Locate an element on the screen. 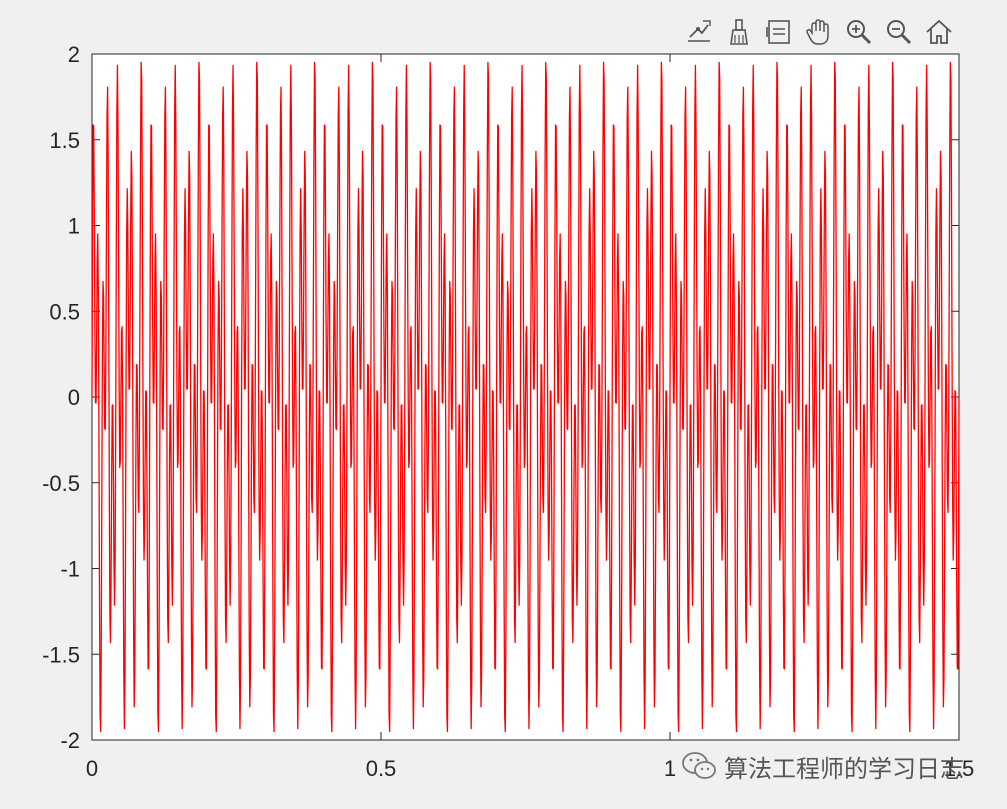  zoom-out-button is located at coordinates (899, 32).